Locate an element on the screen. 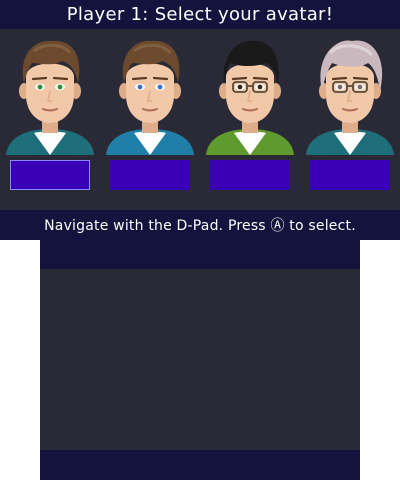 This screenshot has width=400, height=480. title-bar: Player 1: Select your avatar! is located at coordinates (200, 14).